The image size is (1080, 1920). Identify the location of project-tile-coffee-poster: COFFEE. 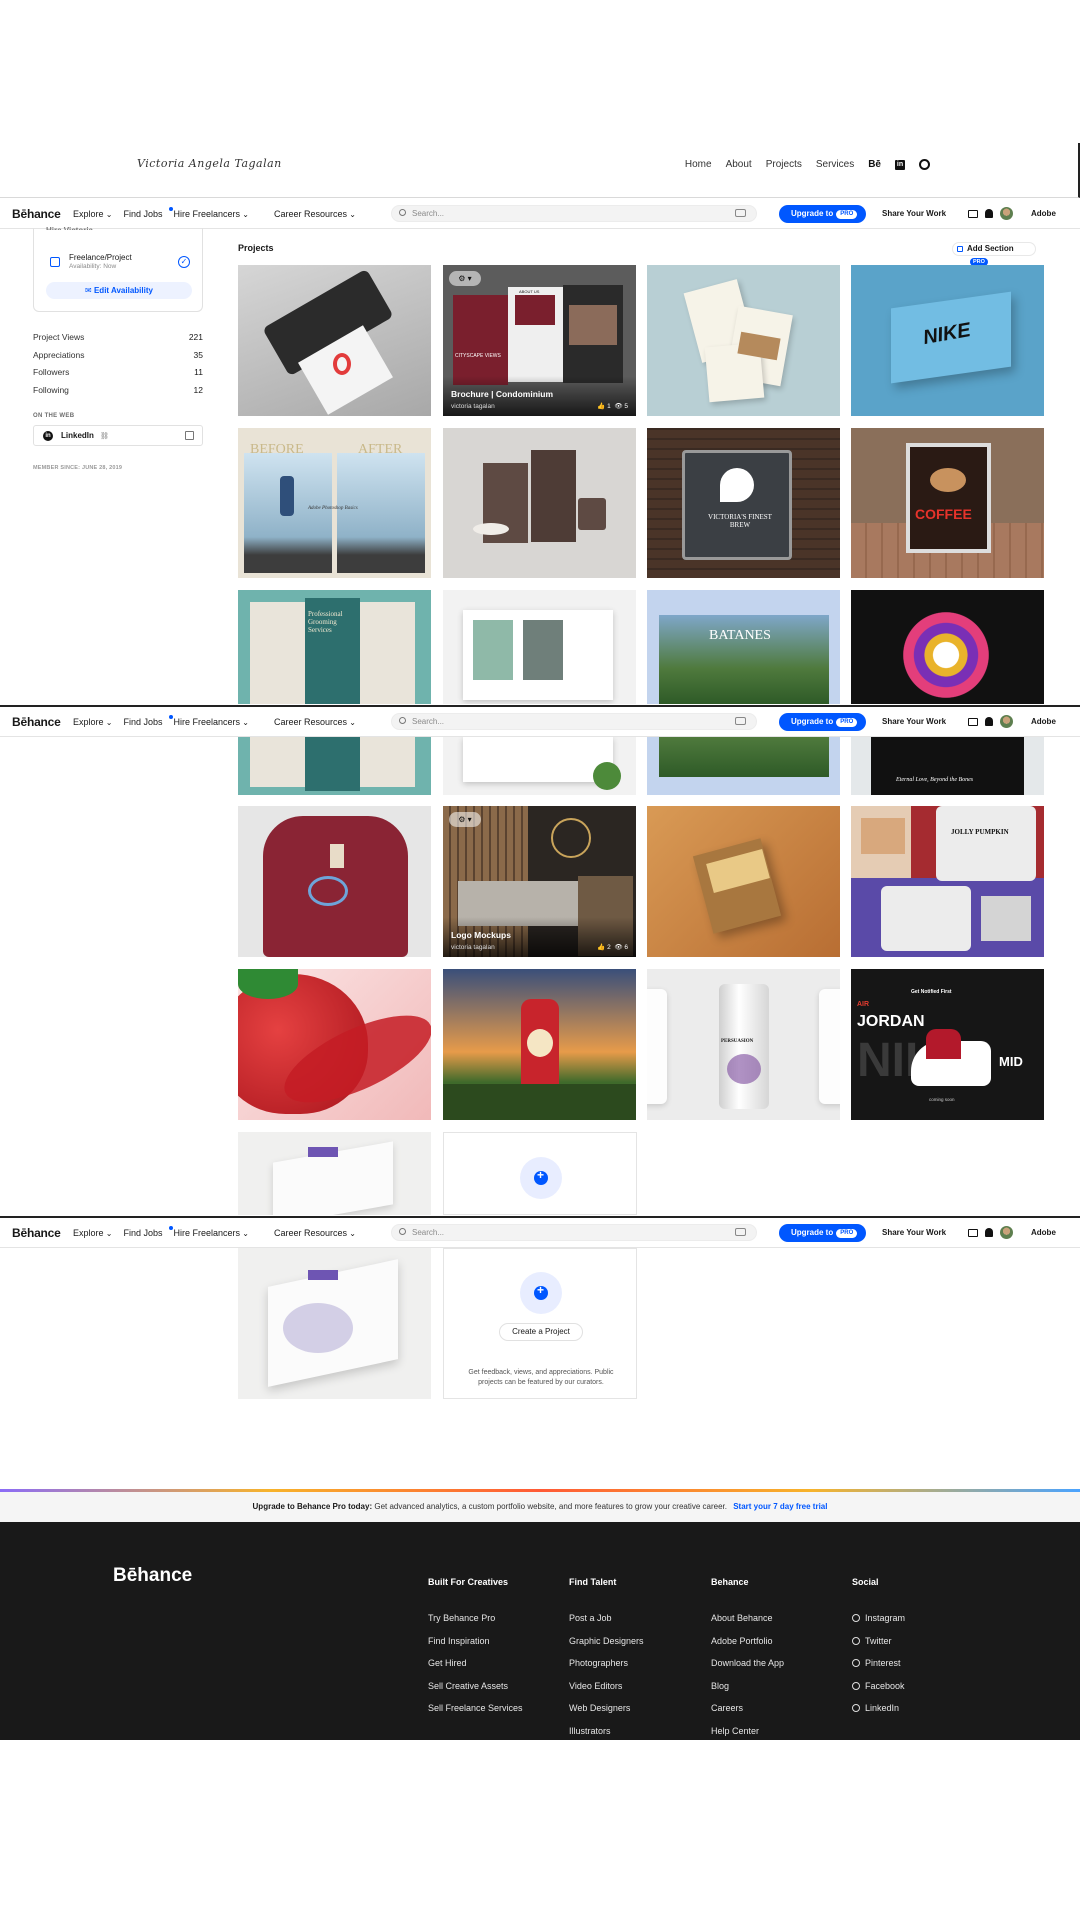
(947, 503).